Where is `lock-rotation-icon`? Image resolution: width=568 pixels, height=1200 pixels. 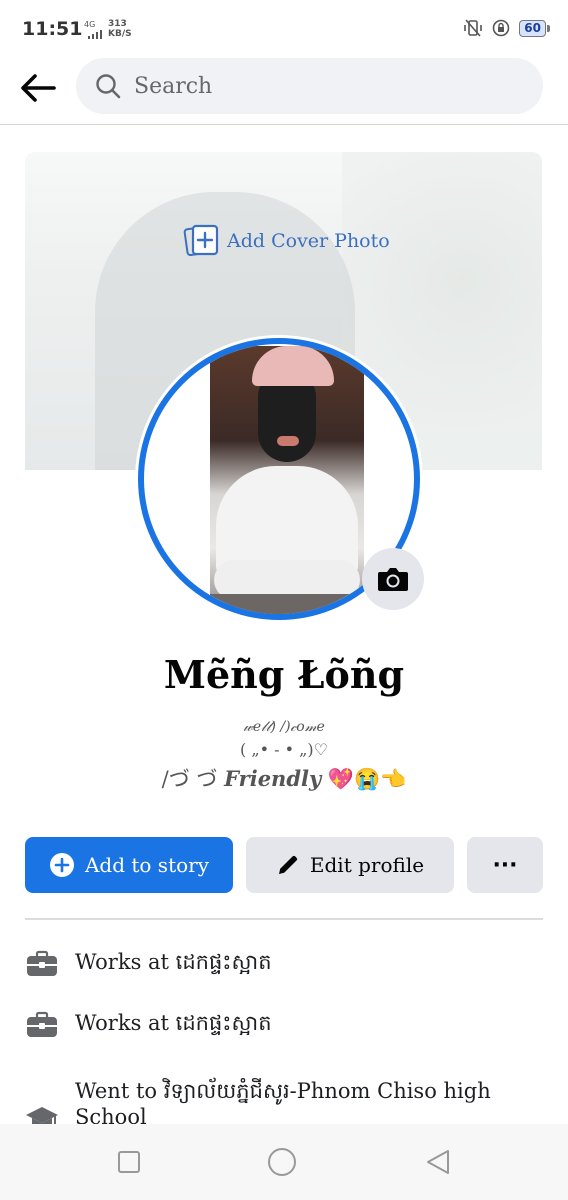
lock-rotation-icon is located at coordinates (501, 28).